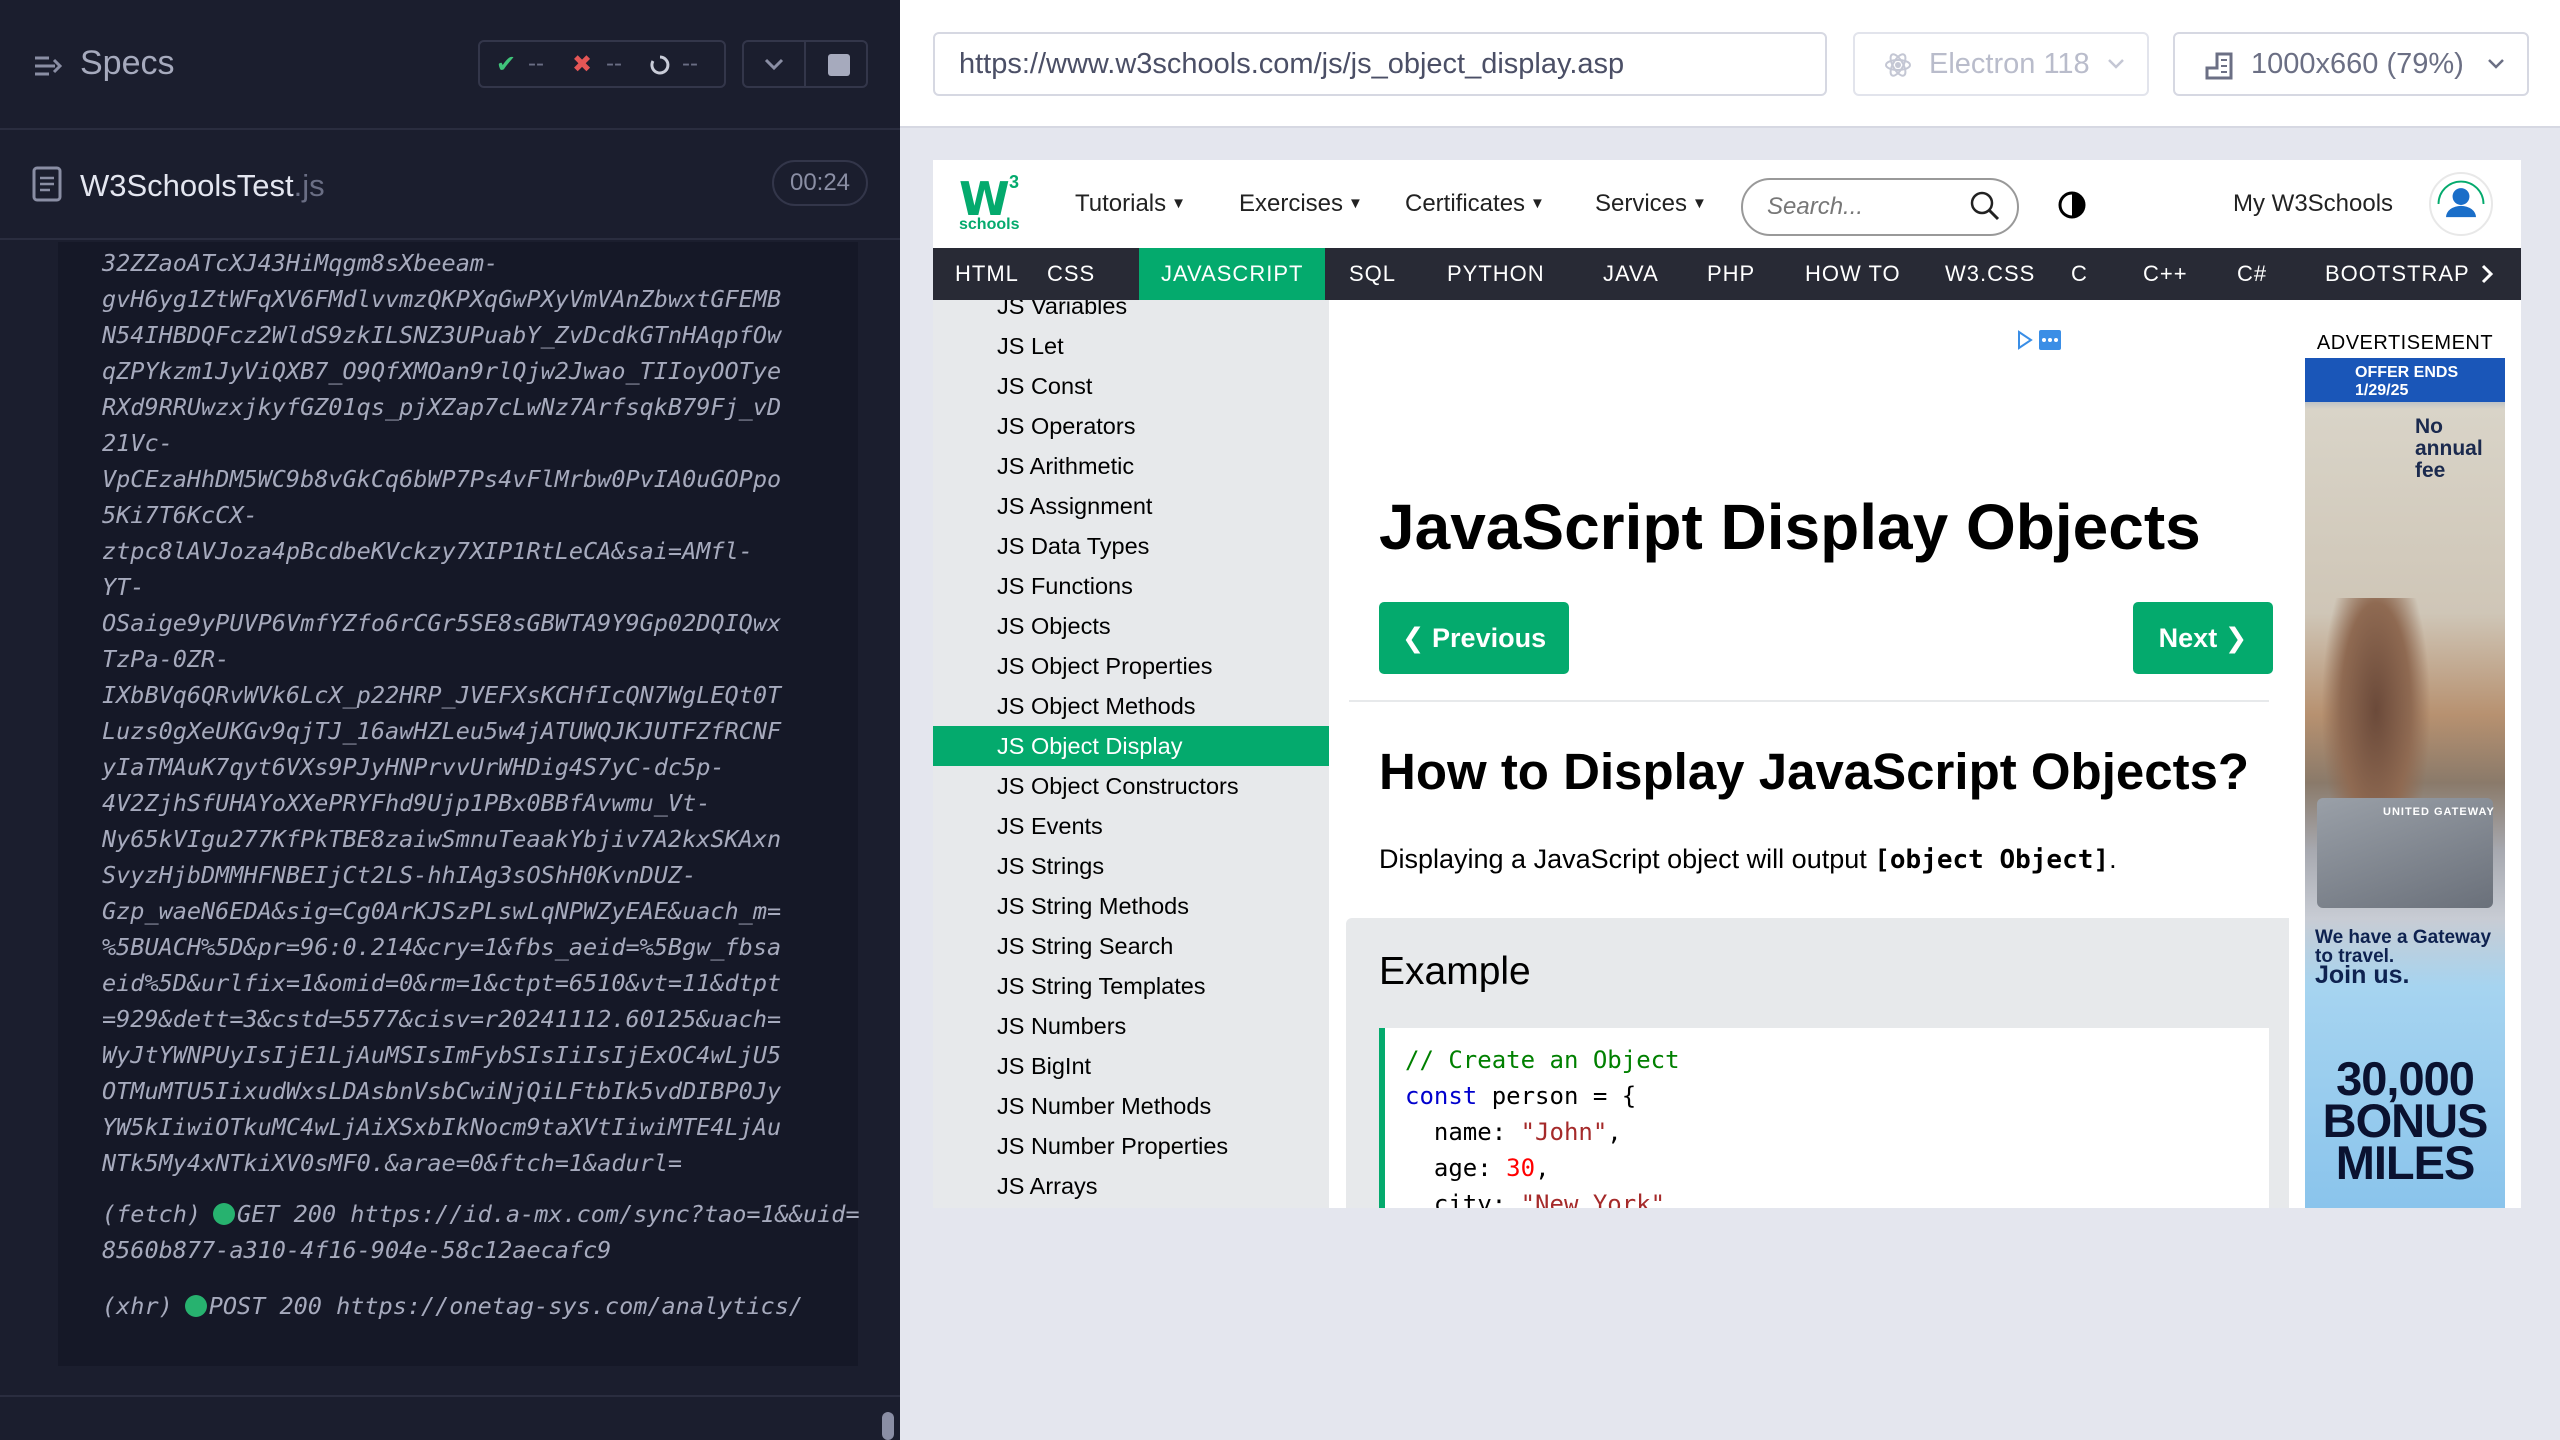 This screenshot has width=2560, height=1440. What do you see at coordinates (1131, 313) in the screenshot?
I see `sidebar-item: JS Variables` at bounding box center [1131, 313].